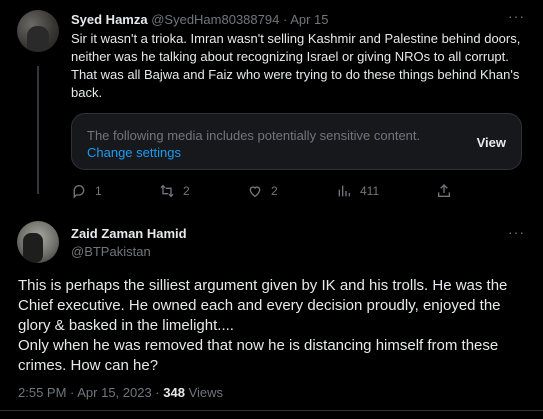 Image resolution: width=543 pixels, height=419 pixels. I want to click on change-settings-link: Change settings, so click(134, 152).